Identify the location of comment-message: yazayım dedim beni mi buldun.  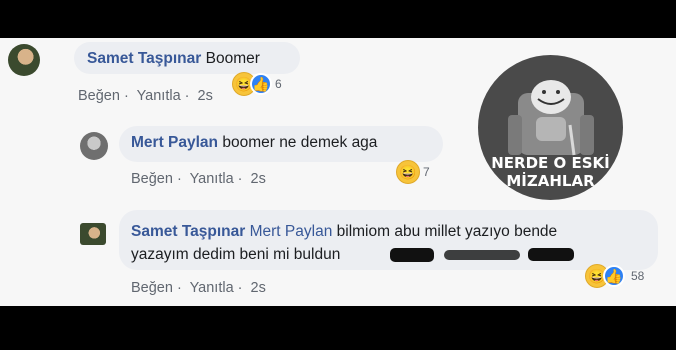
(236, 254).